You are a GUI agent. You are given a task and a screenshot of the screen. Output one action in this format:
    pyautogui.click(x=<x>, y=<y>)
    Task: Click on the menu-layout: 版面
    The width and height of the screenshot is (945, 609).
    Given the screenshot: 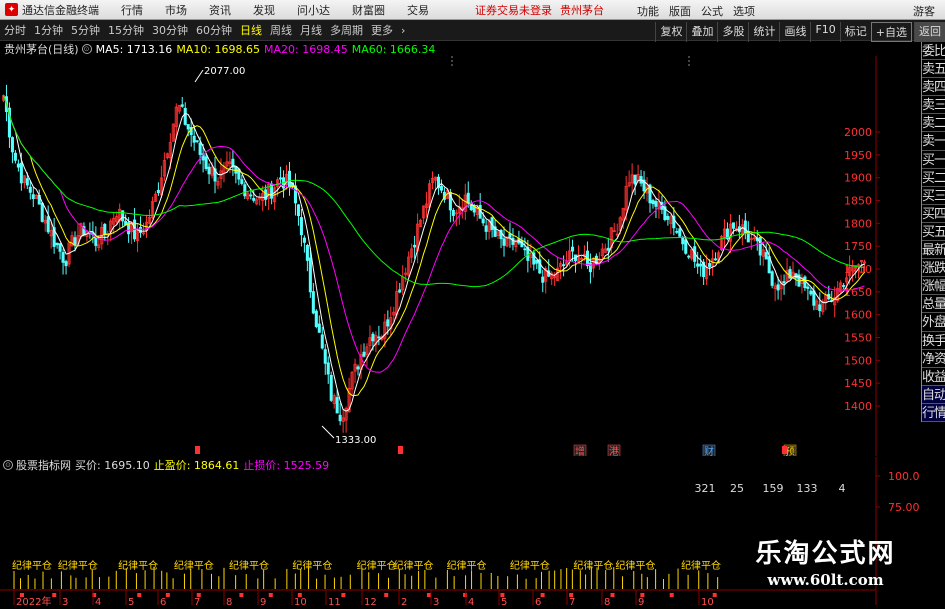 What is the action you would take?
    pyautogui.click(x=680, y=11)
    